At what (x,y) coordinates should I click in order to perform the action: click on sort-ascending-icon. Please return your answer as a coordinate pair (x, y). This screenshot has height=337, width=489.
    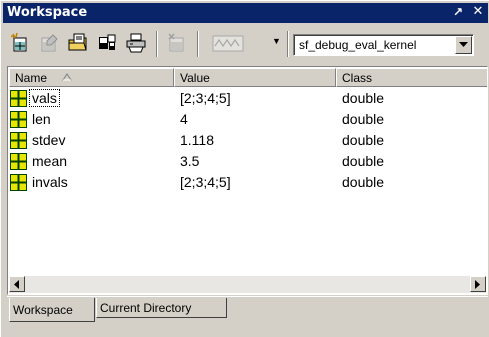
    Looking at the image, I should click on (67, 77).